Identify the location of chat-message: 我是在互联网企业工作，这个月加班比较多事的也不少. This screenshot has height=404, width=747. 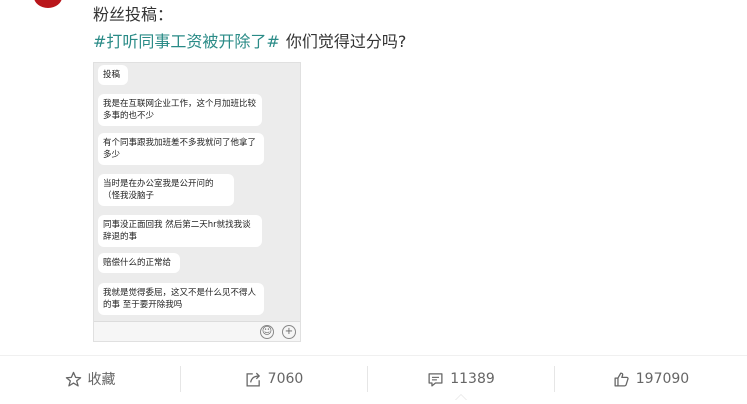
(180, 110).